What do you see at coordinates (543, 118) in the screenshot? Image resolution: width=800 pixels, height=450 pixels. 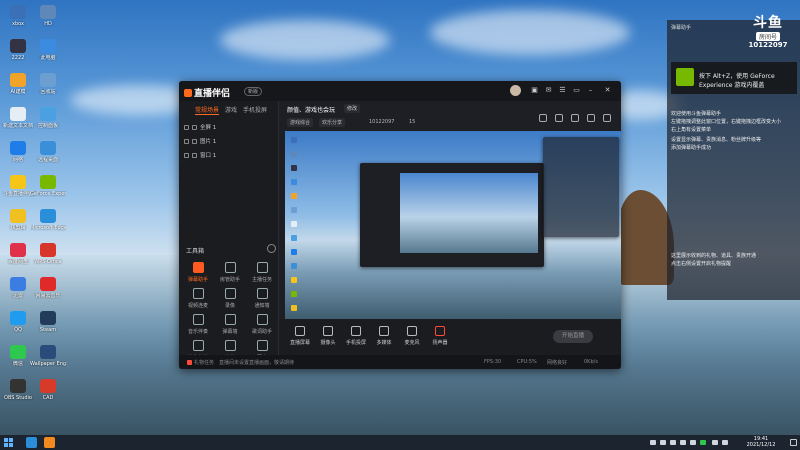 I see `share-icon` at bounding box center [543, 118].